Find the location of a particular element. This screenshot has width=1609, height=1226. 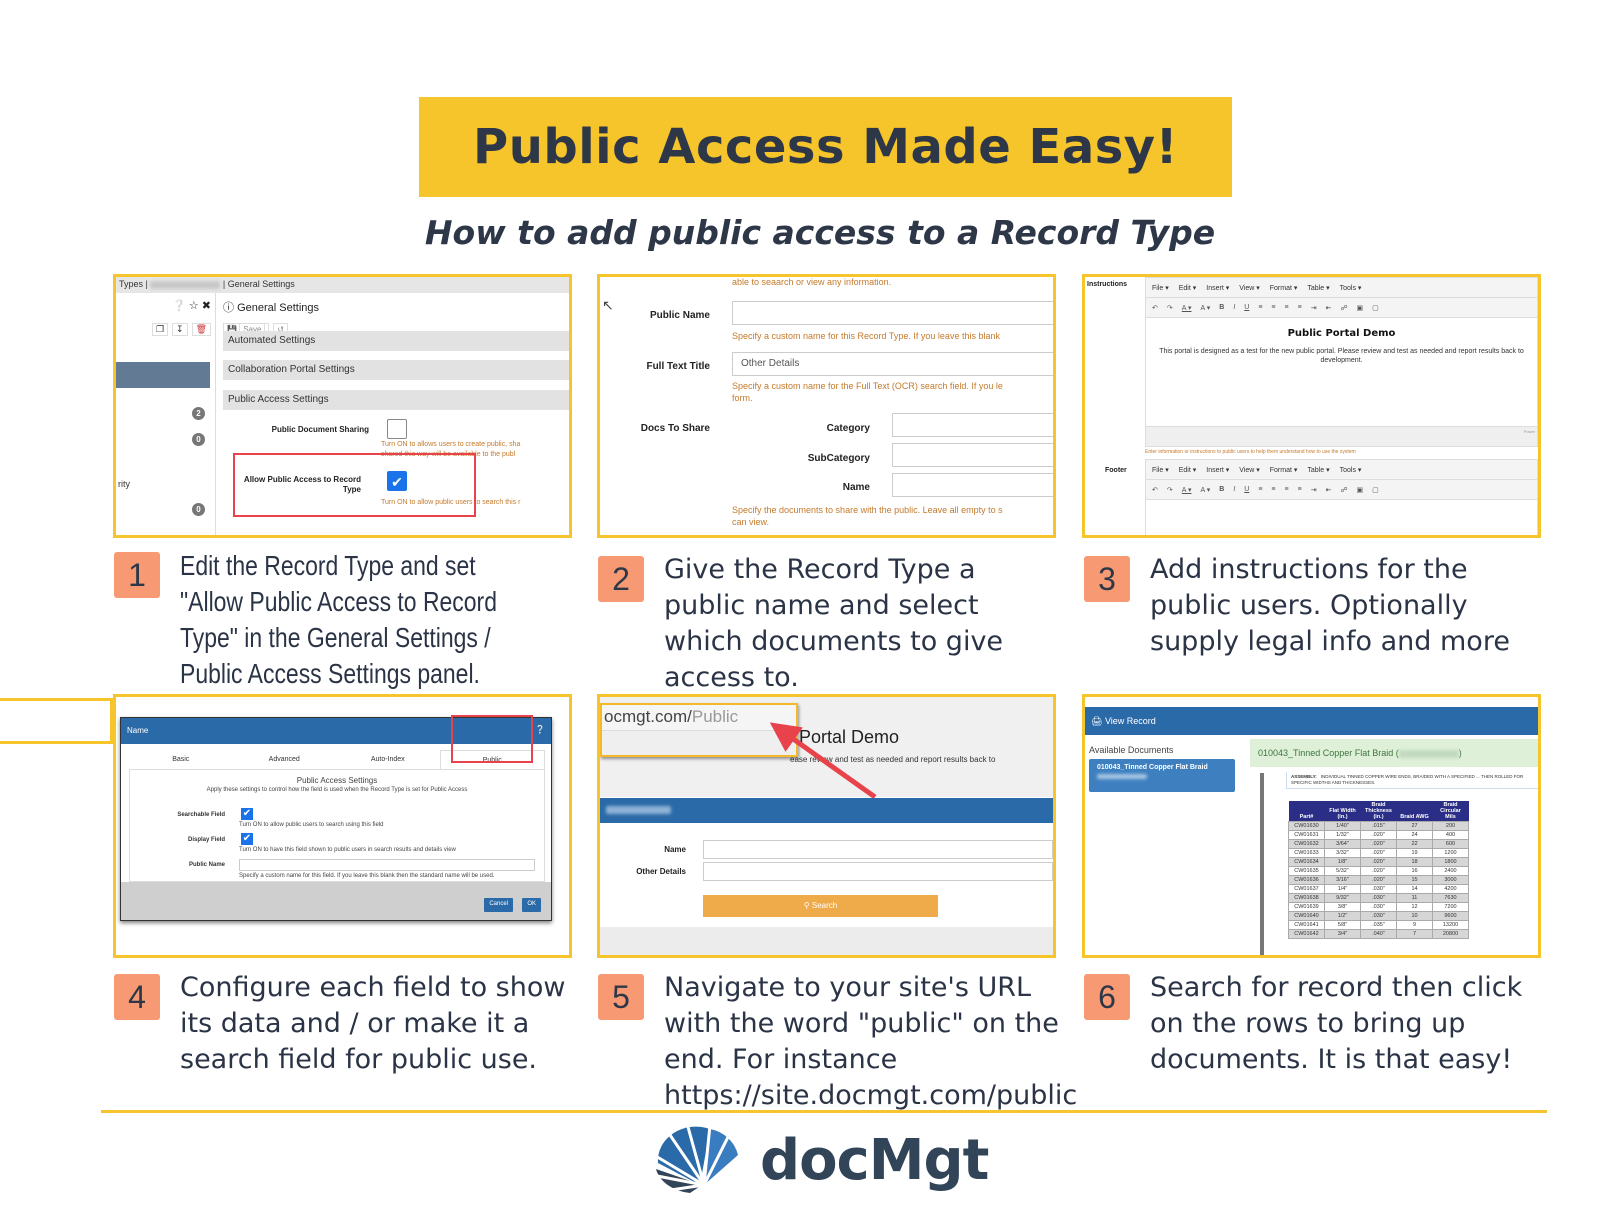

table-row: CW01639 3/8" .030" 12 7200 is located at coordinates (1378, 907).